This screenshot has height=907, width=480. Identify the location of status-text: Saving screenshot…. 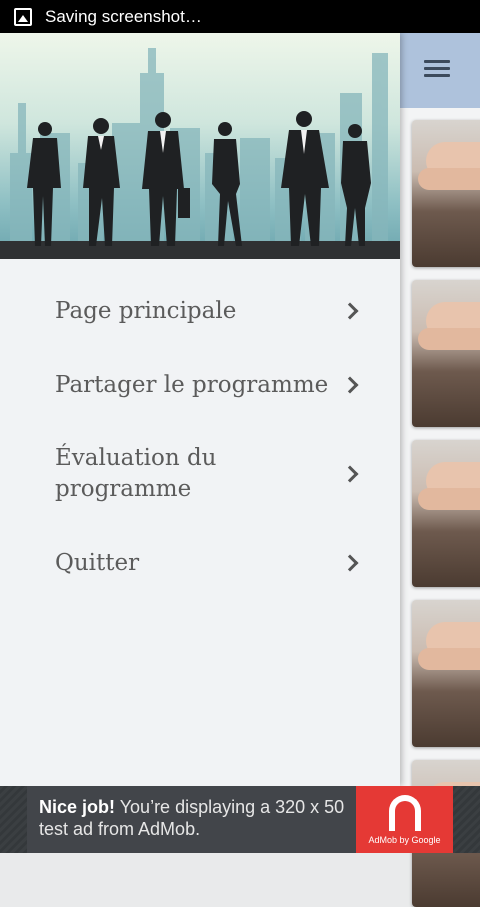
(123, 16).